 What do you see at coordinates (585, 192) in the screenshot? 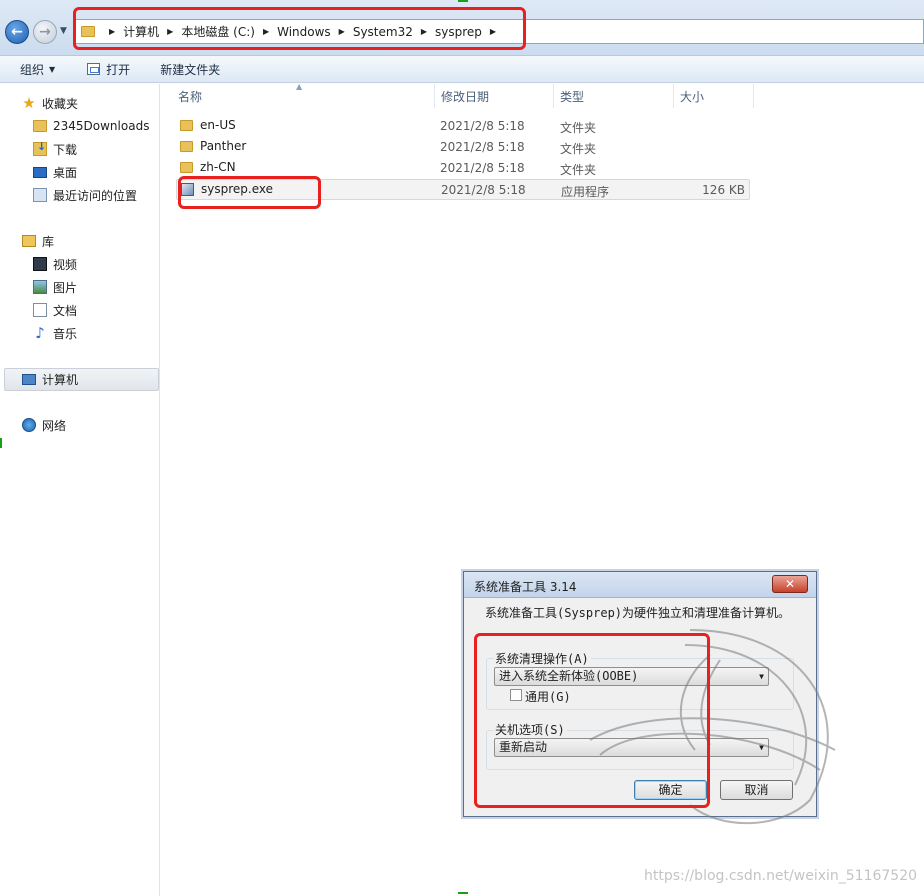
I see `file-type: 应用程序` at bounding box center [585, 192].